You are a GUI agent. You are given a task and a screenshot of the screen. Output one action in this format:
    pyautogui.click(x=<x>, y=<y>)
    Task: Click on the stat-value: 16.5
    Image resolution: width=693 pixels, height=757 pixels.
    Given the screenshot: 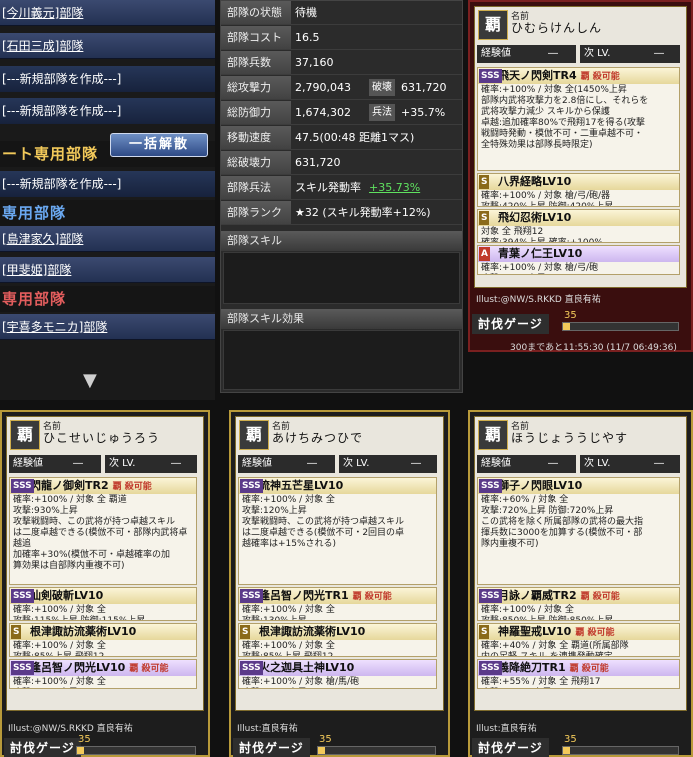 What is the action you would take?
    pyautogui.click(x=307, y=37)
    